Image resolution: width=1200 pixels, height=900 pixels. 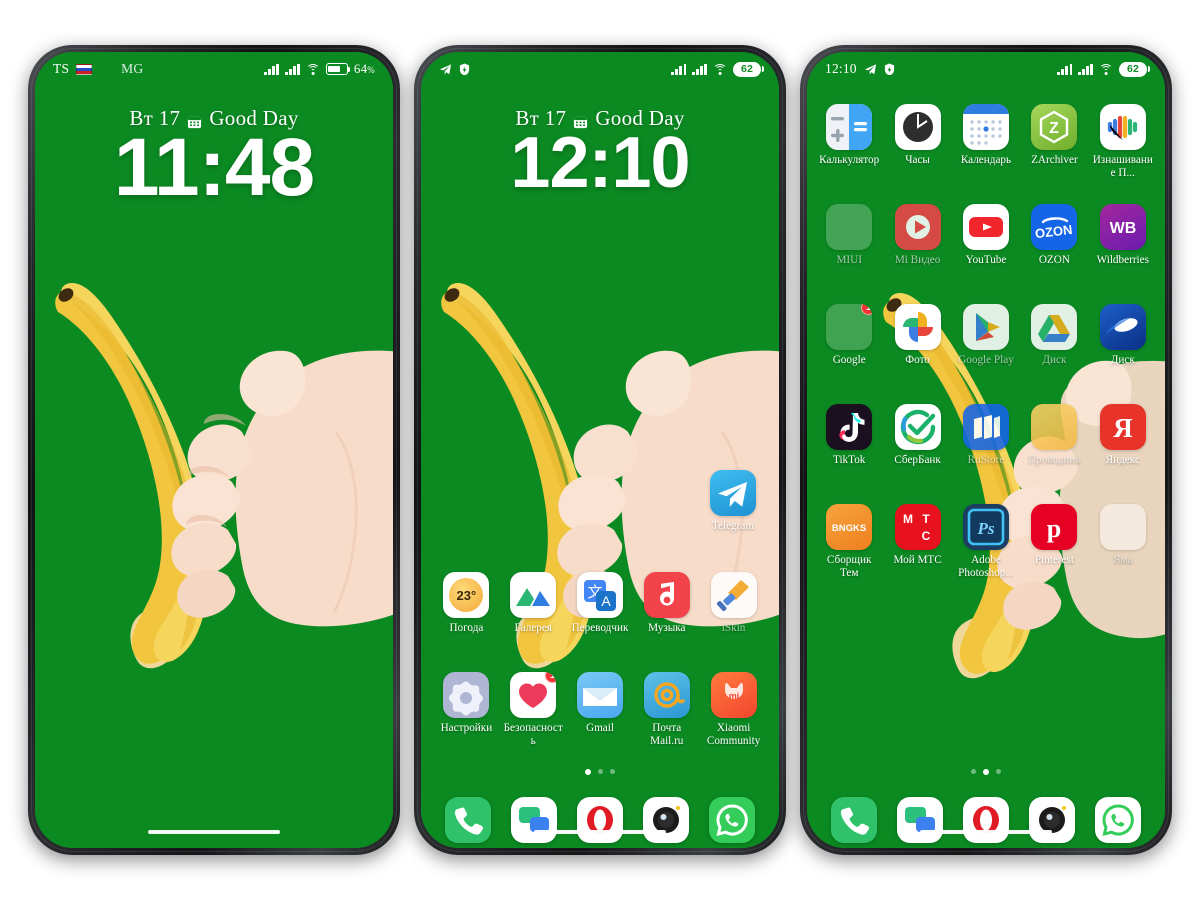 I want to click on app-iskin: iSkin, so click(x=733, y=603).